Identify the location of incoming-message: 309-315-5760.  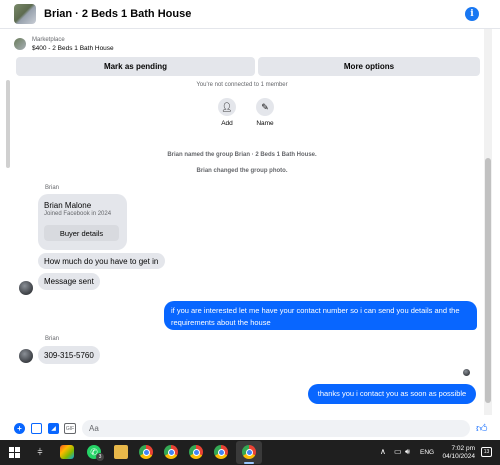
(69, 355).